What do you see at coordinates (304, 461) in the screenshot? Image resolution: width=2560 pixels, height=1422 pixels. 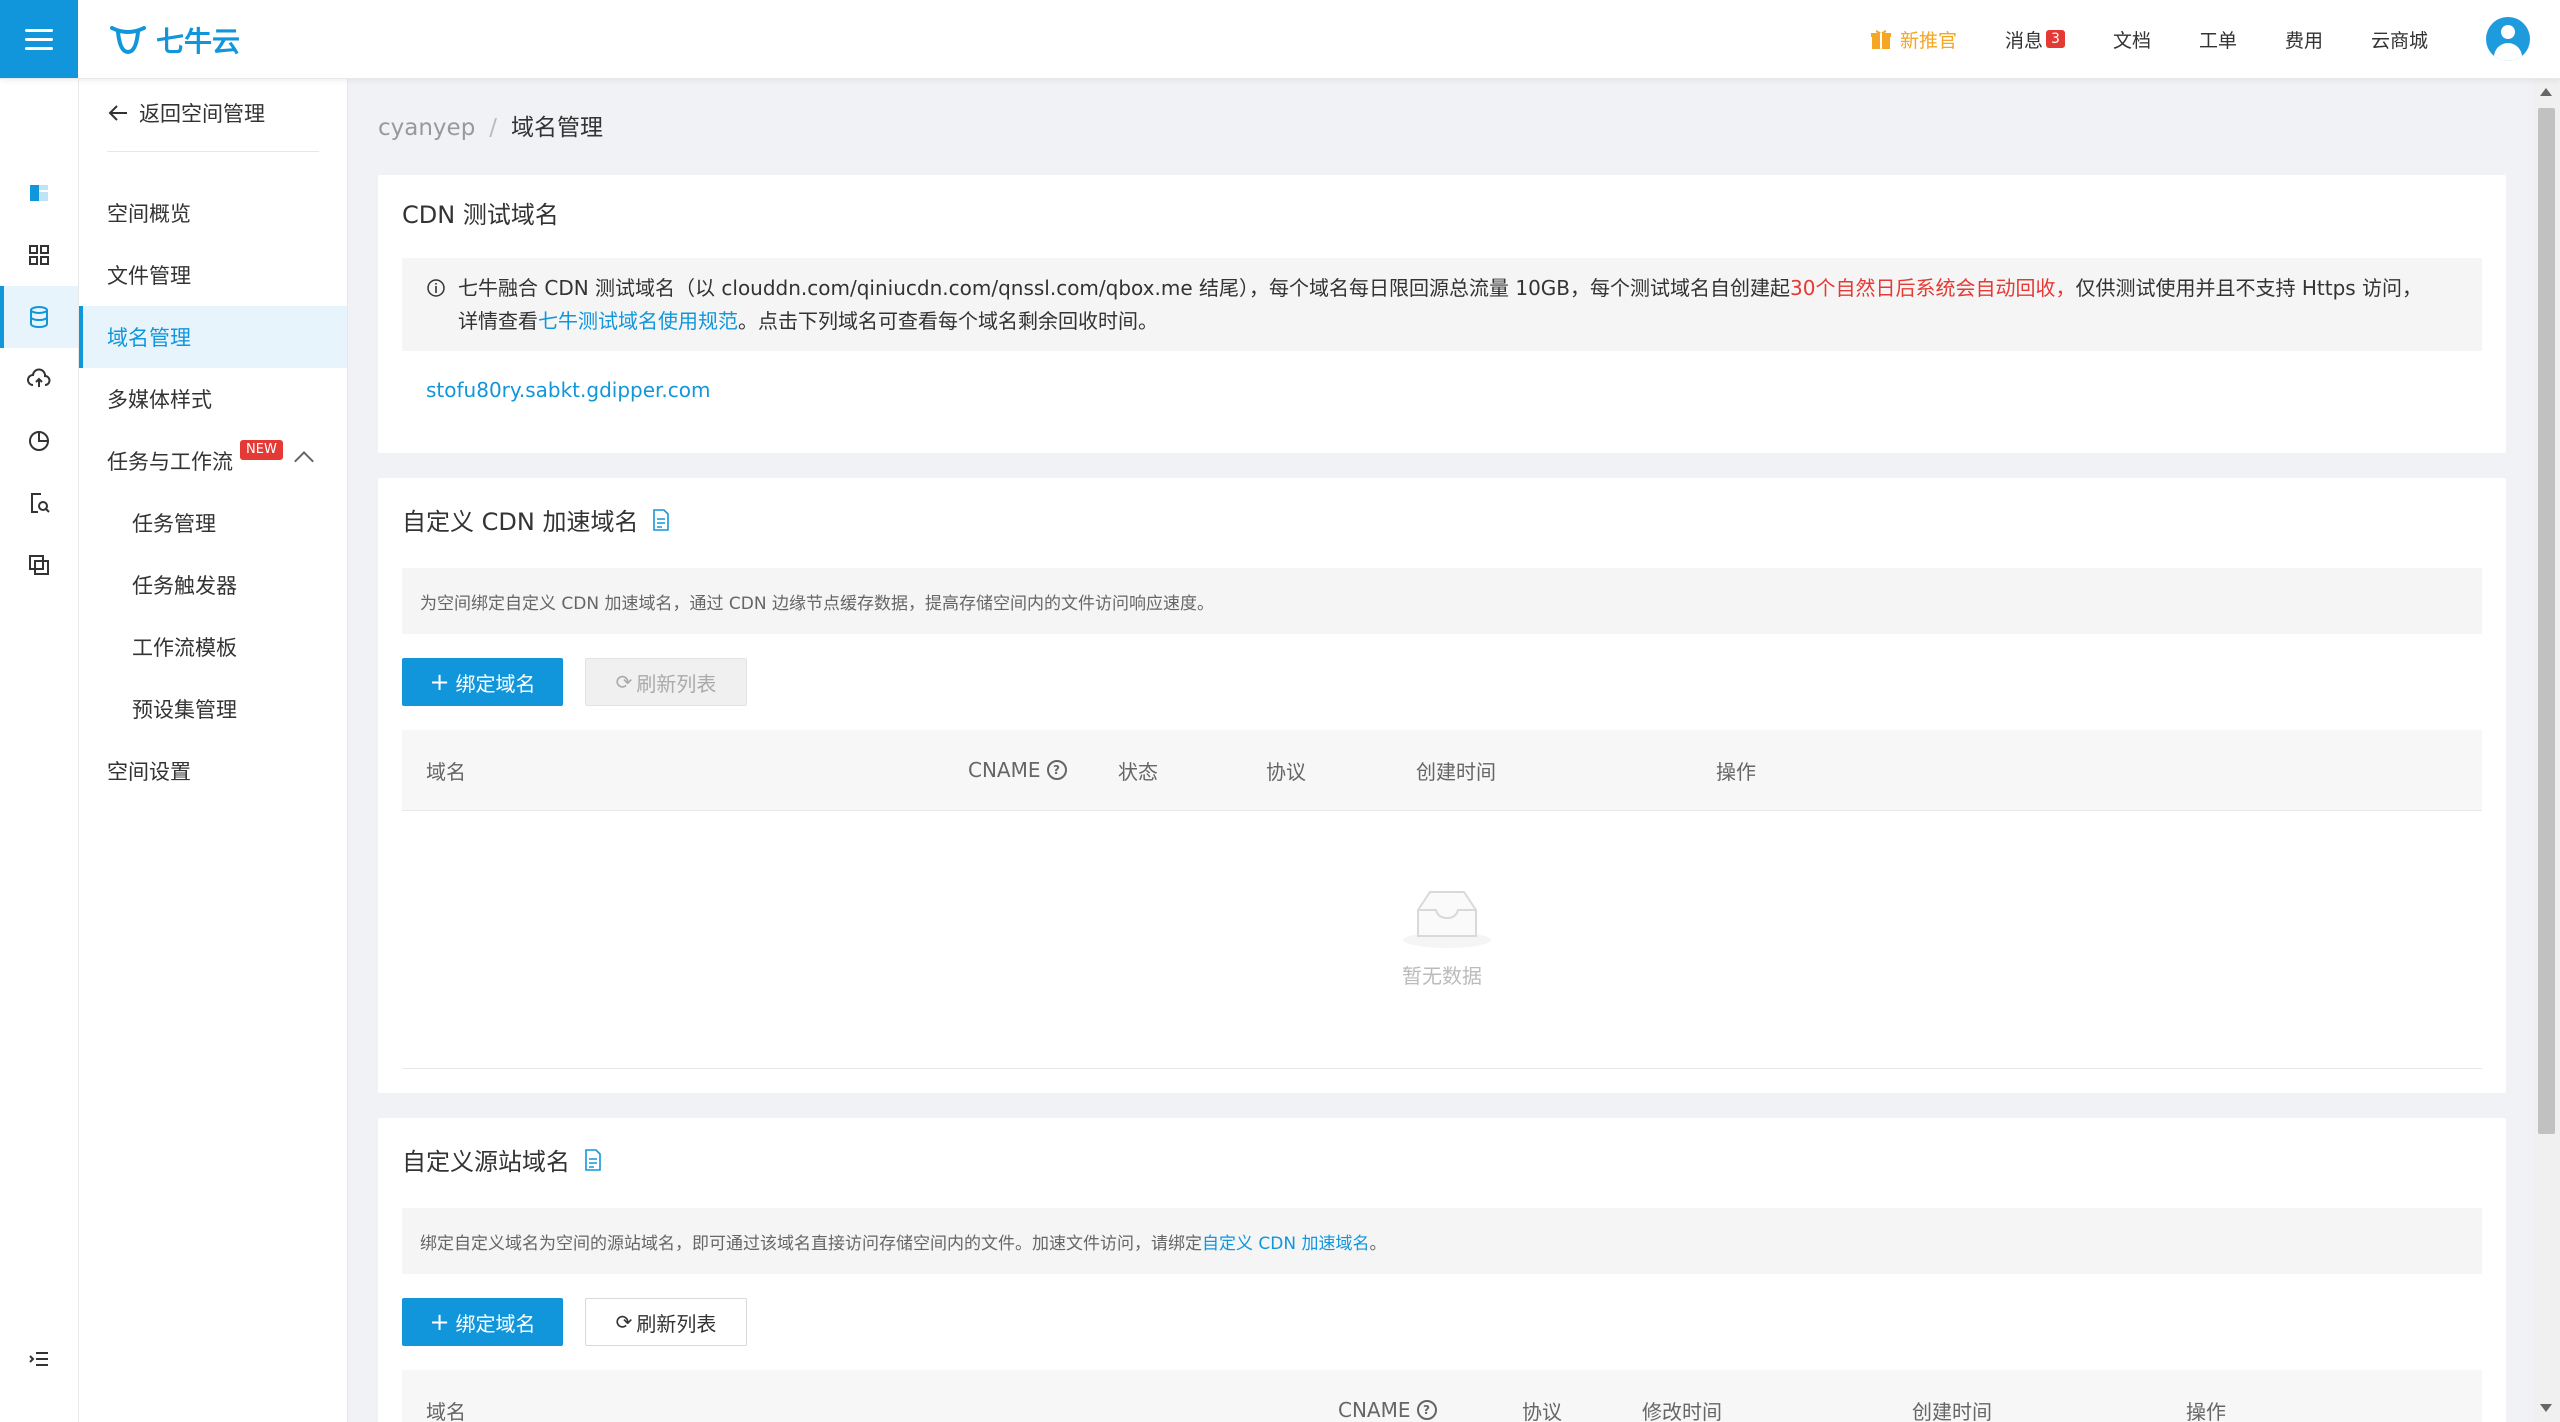 I see `chevron-up-icon` at bounding box center [304, 461].